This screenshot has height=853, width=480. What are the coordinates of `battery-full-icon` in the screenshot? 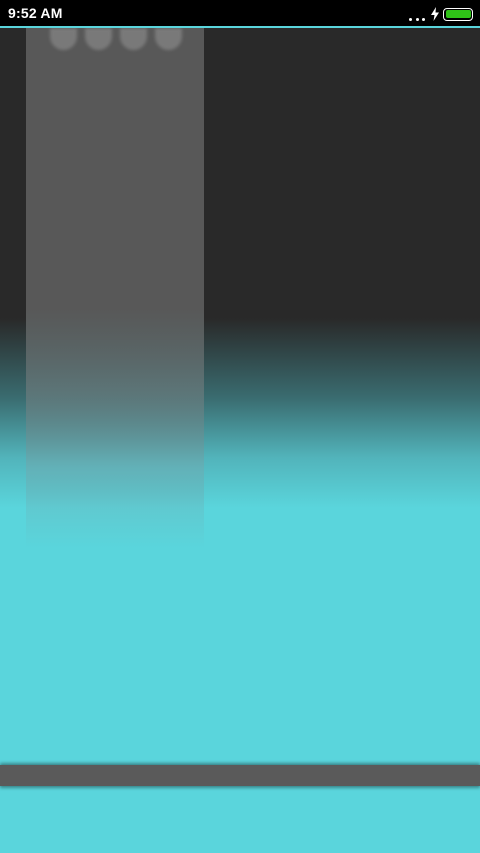 It's located at (458, 14).